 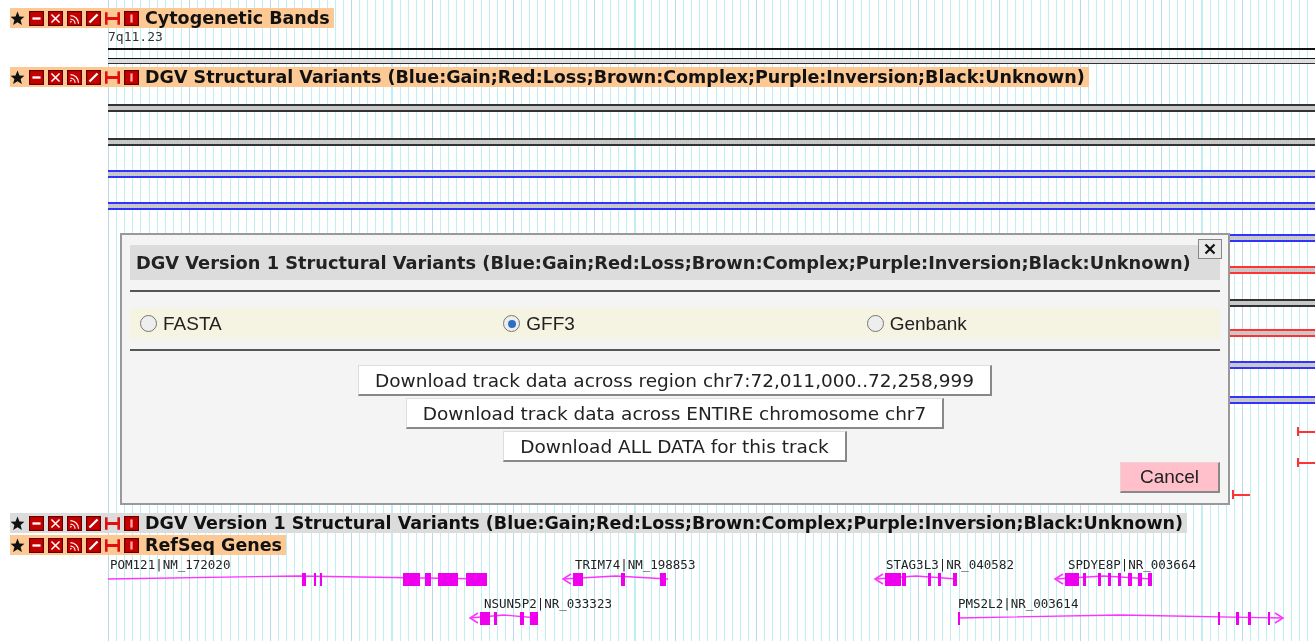 What do you see at coordinates (548, 603) in the screenshot?
I see `gene-name: NSUN5P2|NR_033323` at bounding box center [548, 603].